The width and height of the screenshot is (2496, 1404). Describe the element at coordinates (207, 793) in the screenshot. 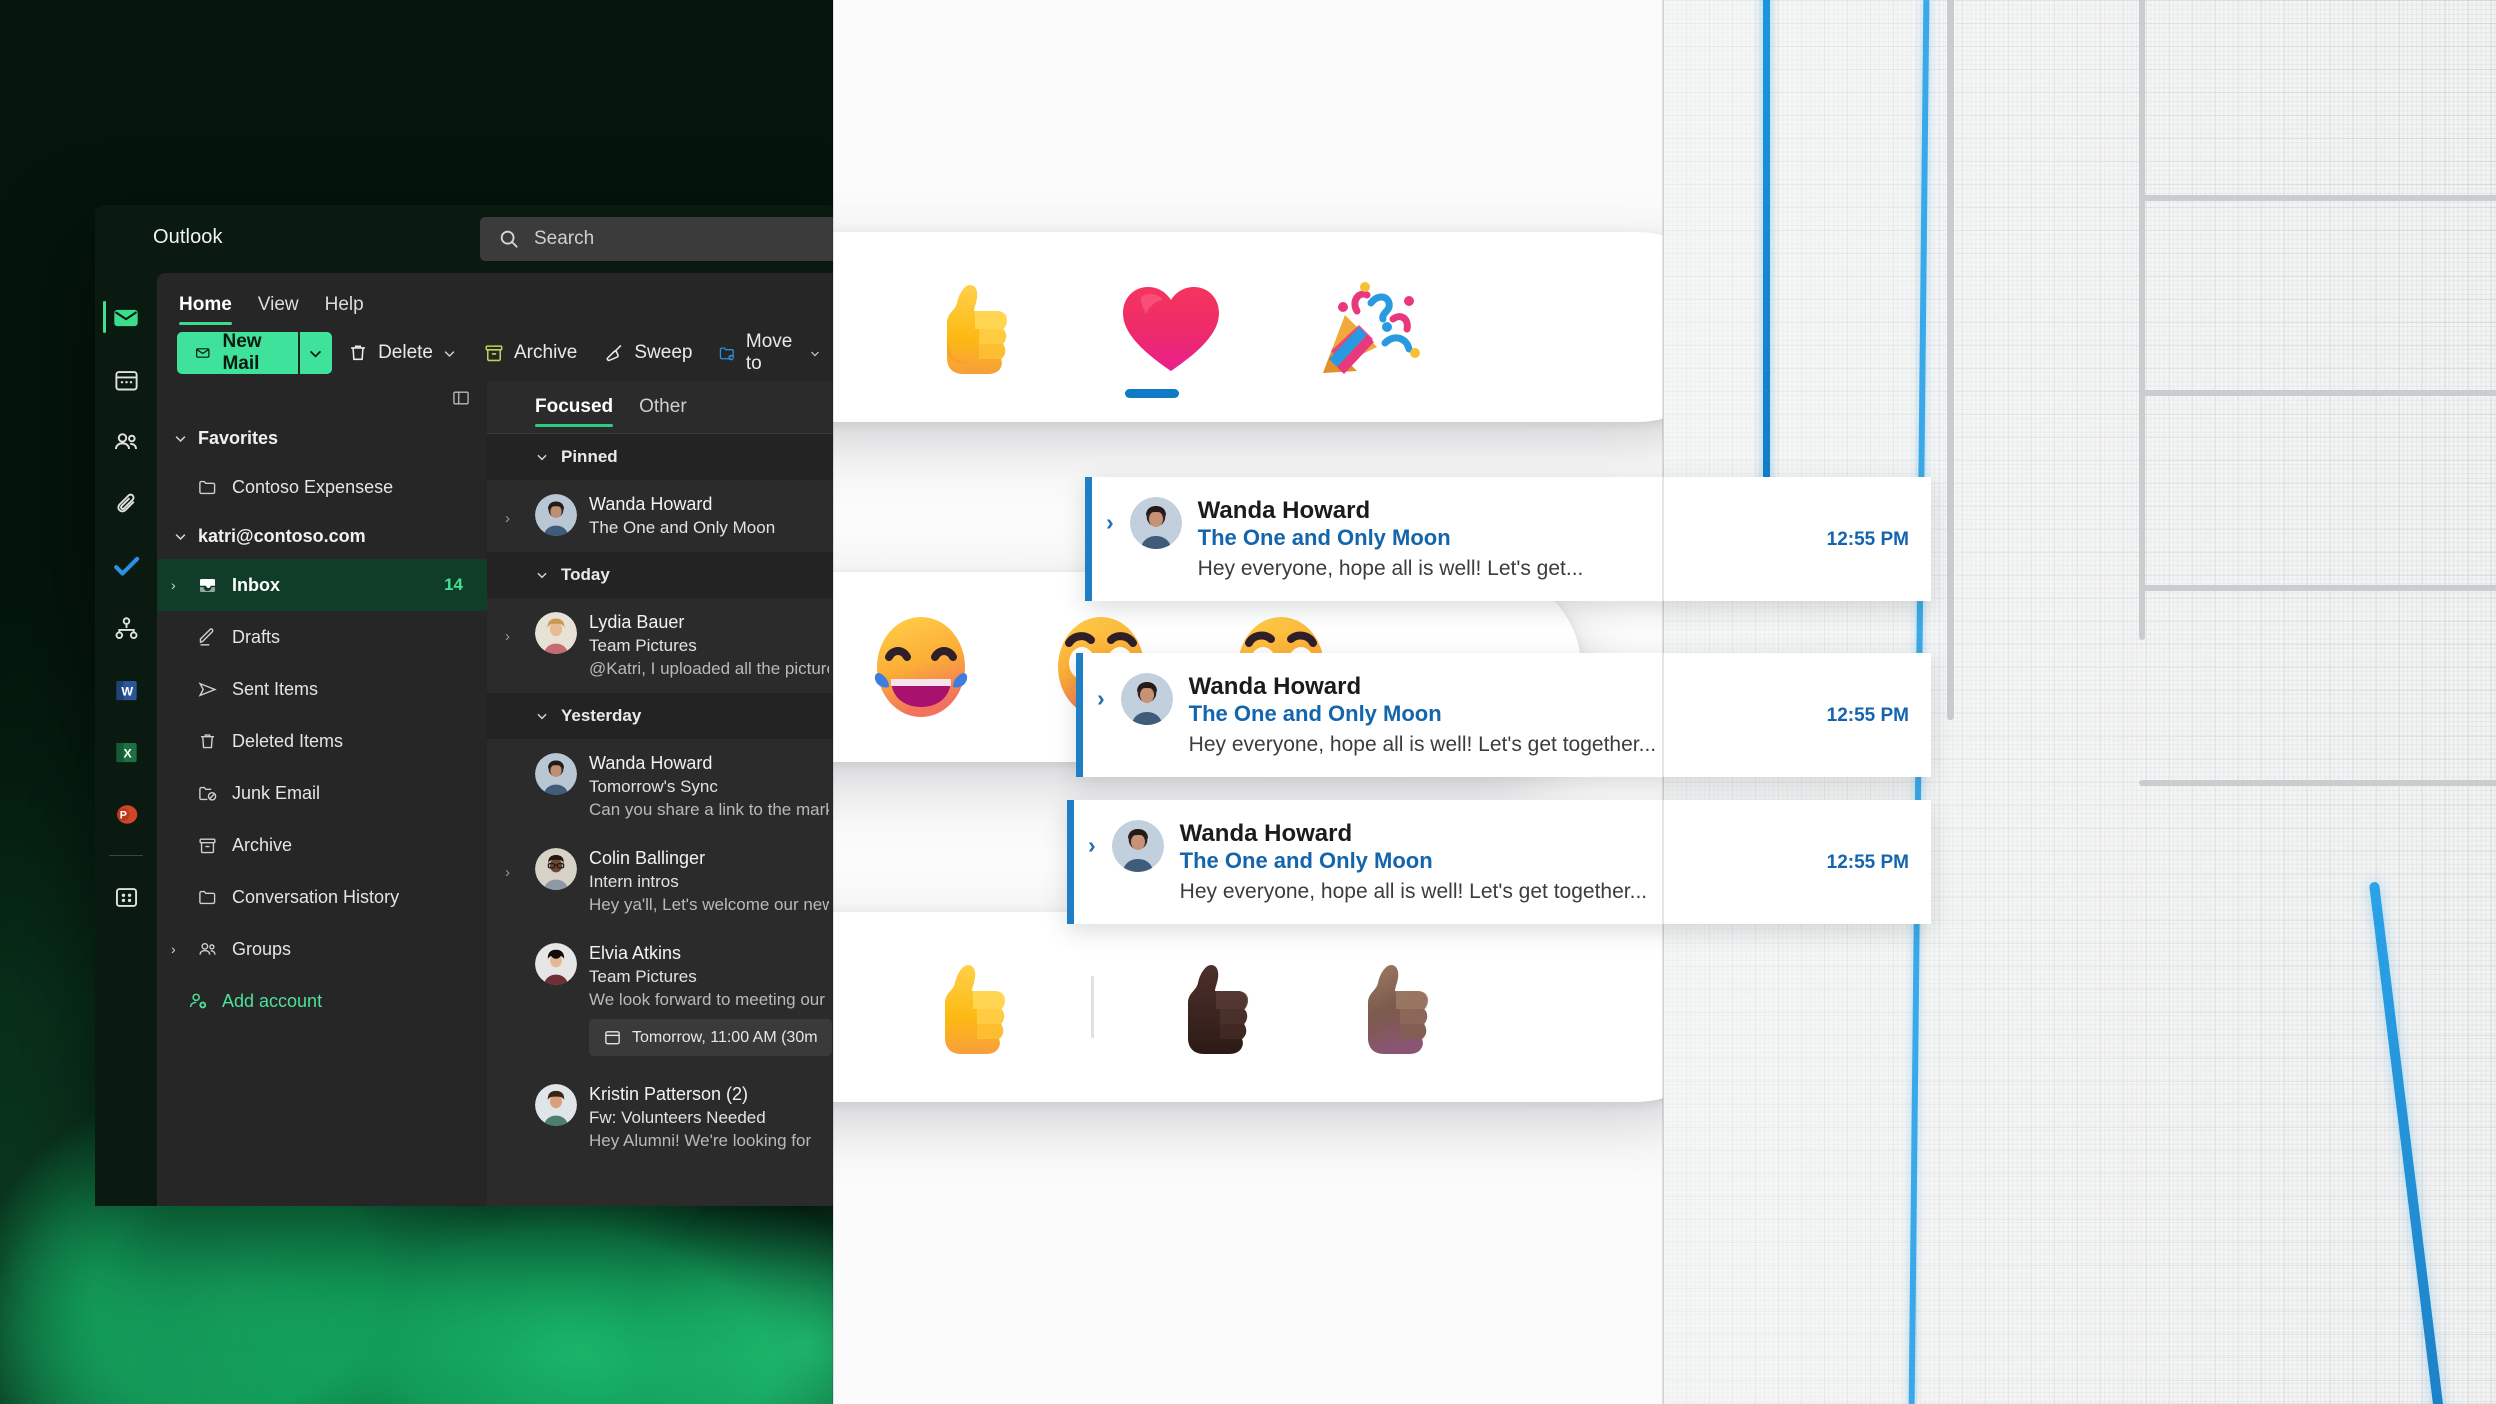

I see `junk-icon` at that location.